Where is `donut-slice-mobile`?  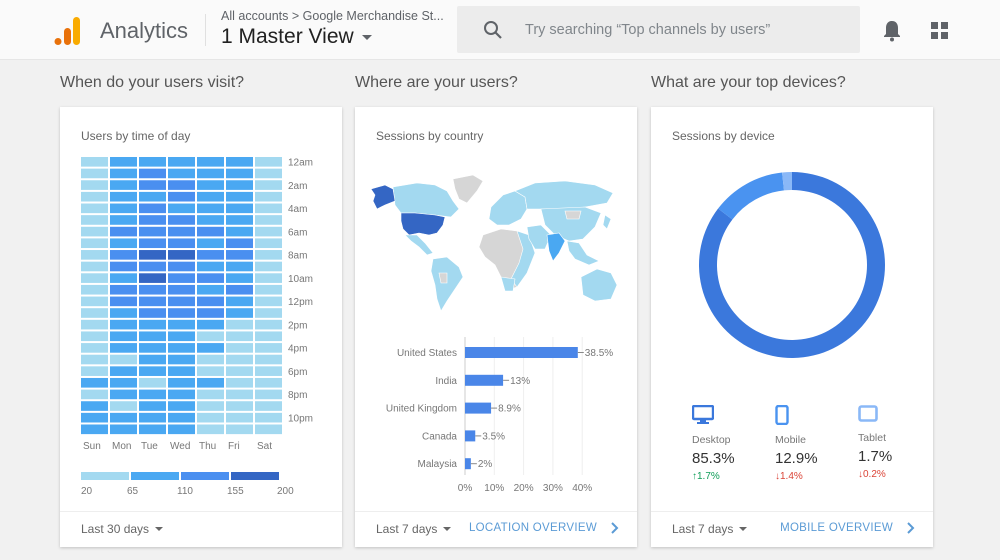 donut-slice-mobile is located at coordinates (751, 196).